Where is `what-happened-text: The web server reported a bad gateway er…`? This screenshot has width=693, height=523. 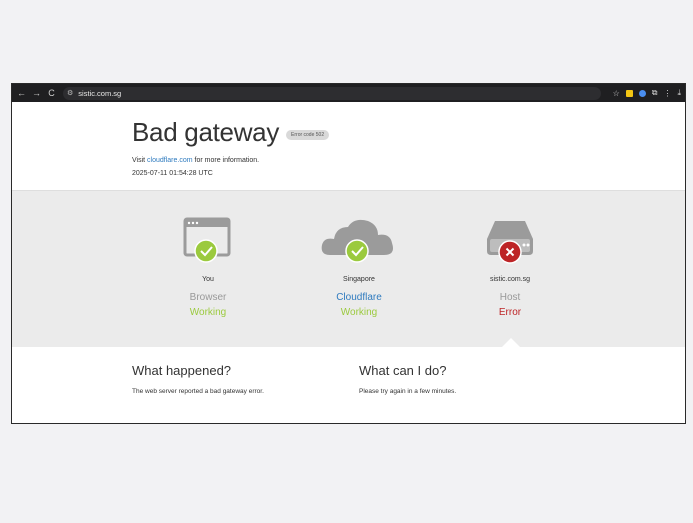
what-happened-text: The web server reported a bad gateway er… is located at coordinates (198, 391).